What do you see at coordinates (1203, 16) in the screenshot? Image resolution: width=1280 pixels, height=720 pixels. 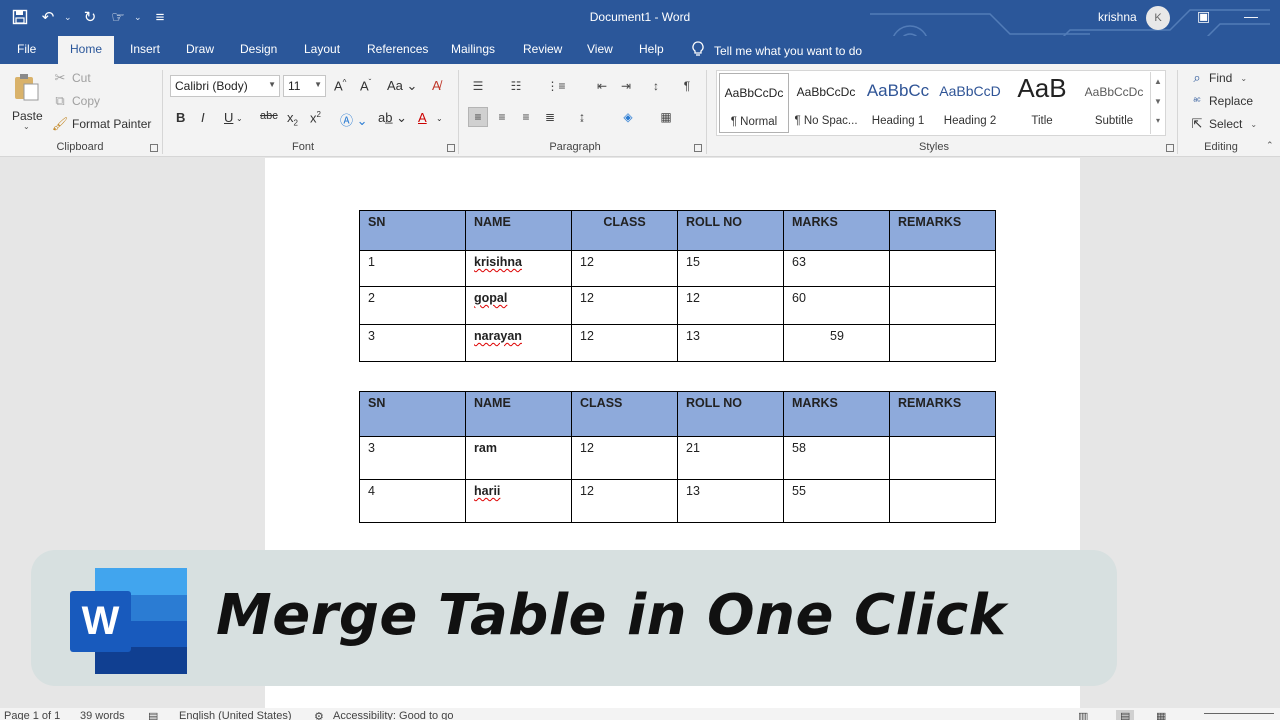 I see `ribbon-display-icon: ▣` at bounding box center [1203, 16].